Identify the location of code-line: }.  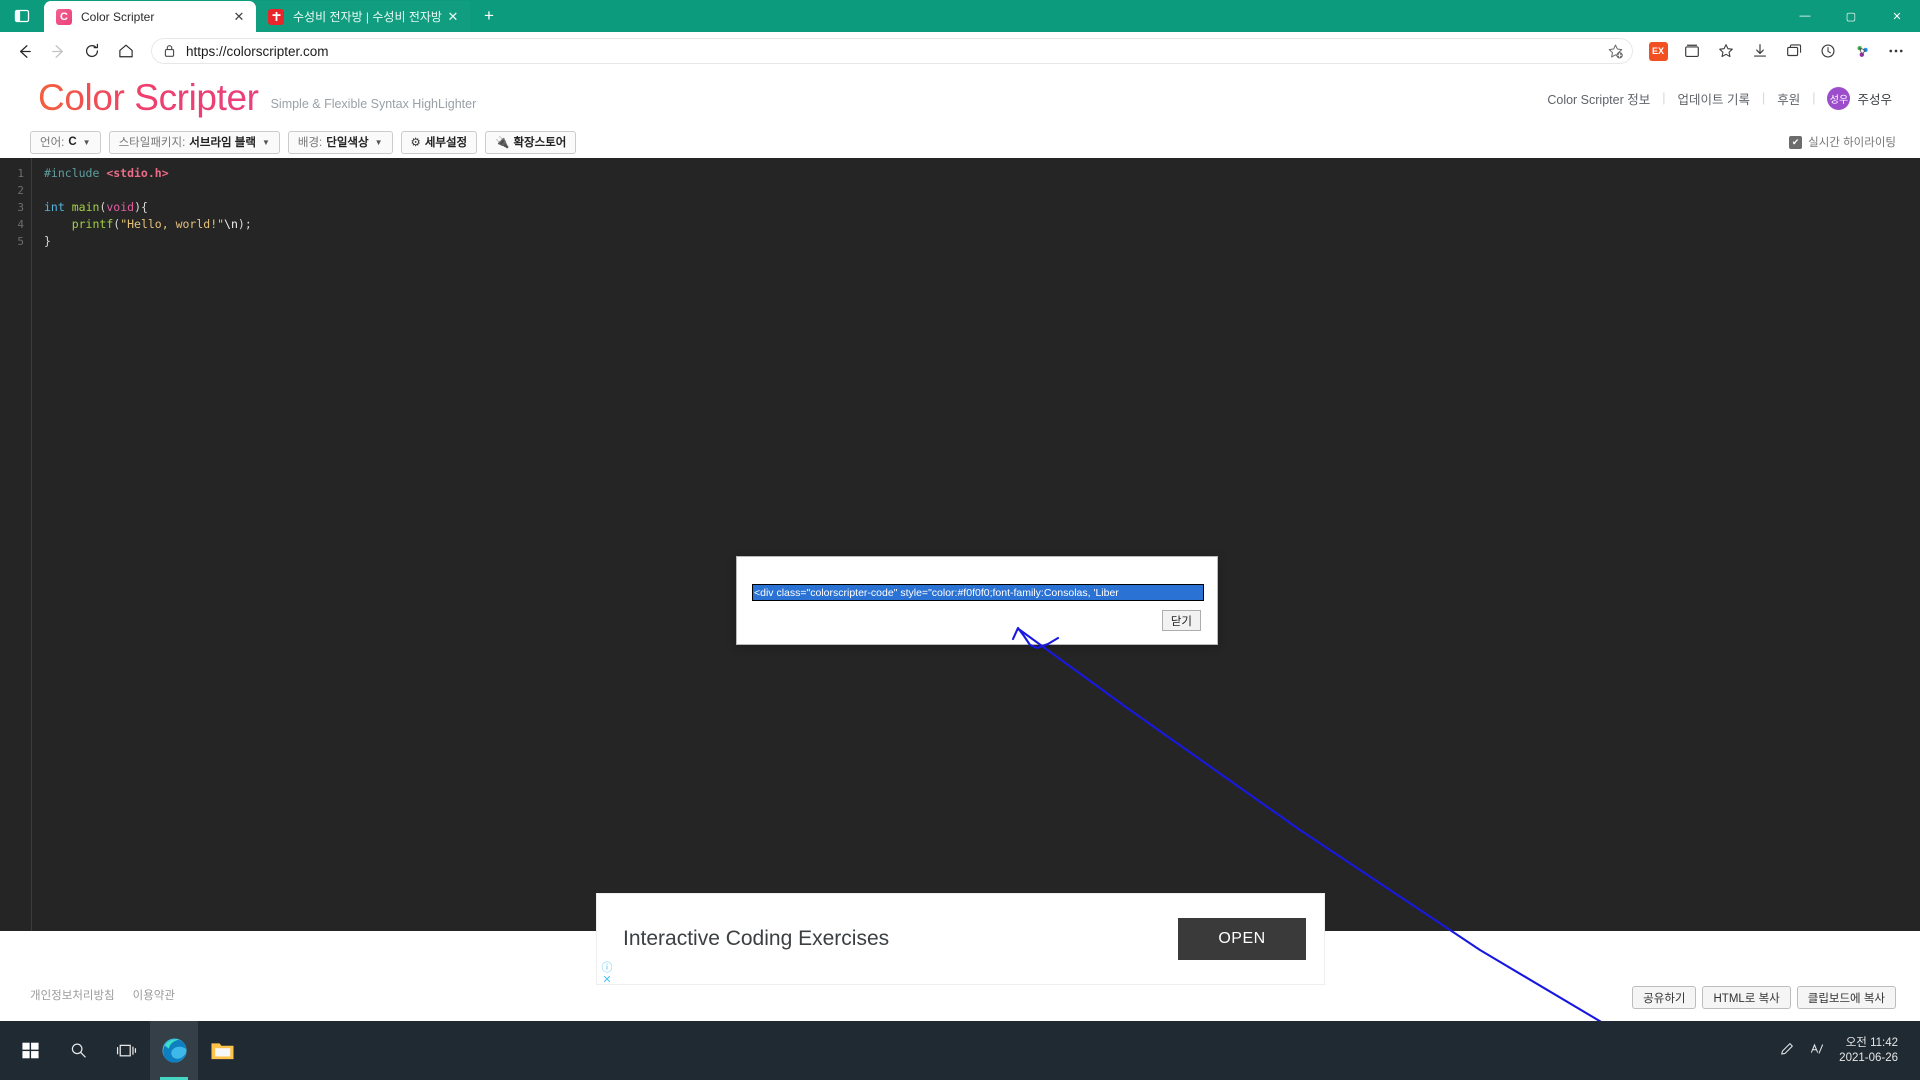
(982, 241).